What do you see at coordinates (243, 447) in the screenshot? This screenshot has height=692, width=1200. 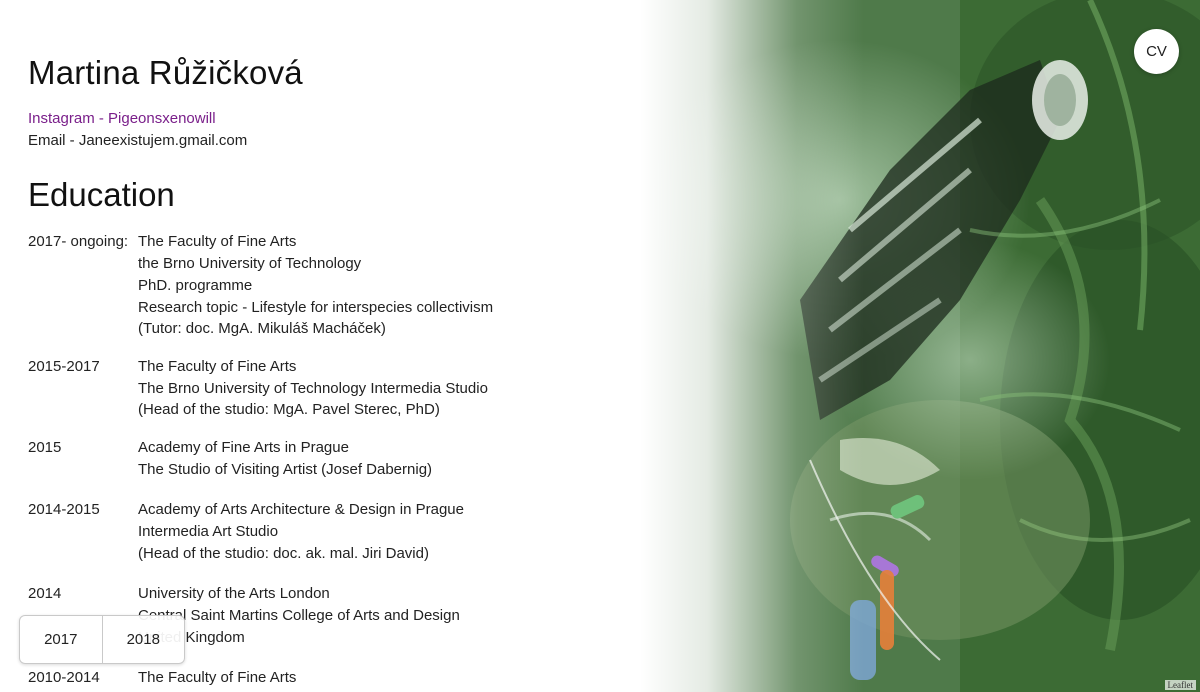 I see `education-line: Academy of Fine Arts in Prague` at bounding box center [243, 447].